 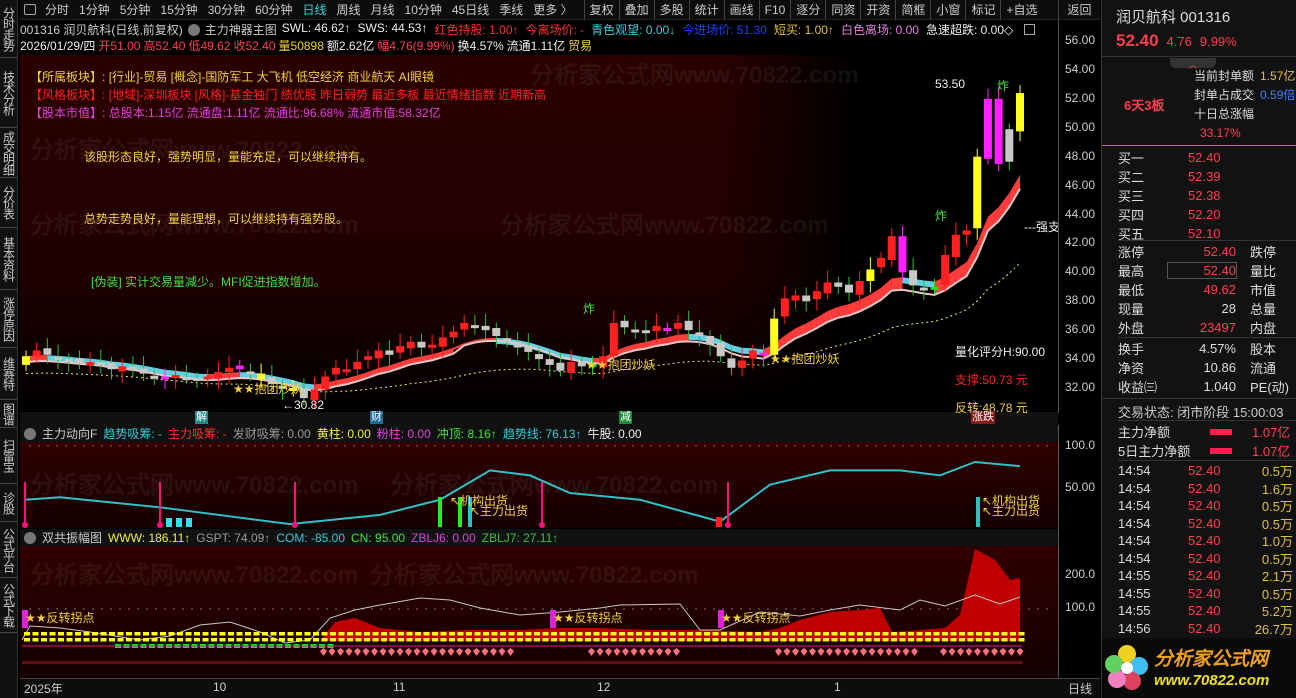 I want to click on back-button: 返回, so click(x=1079, y=10).